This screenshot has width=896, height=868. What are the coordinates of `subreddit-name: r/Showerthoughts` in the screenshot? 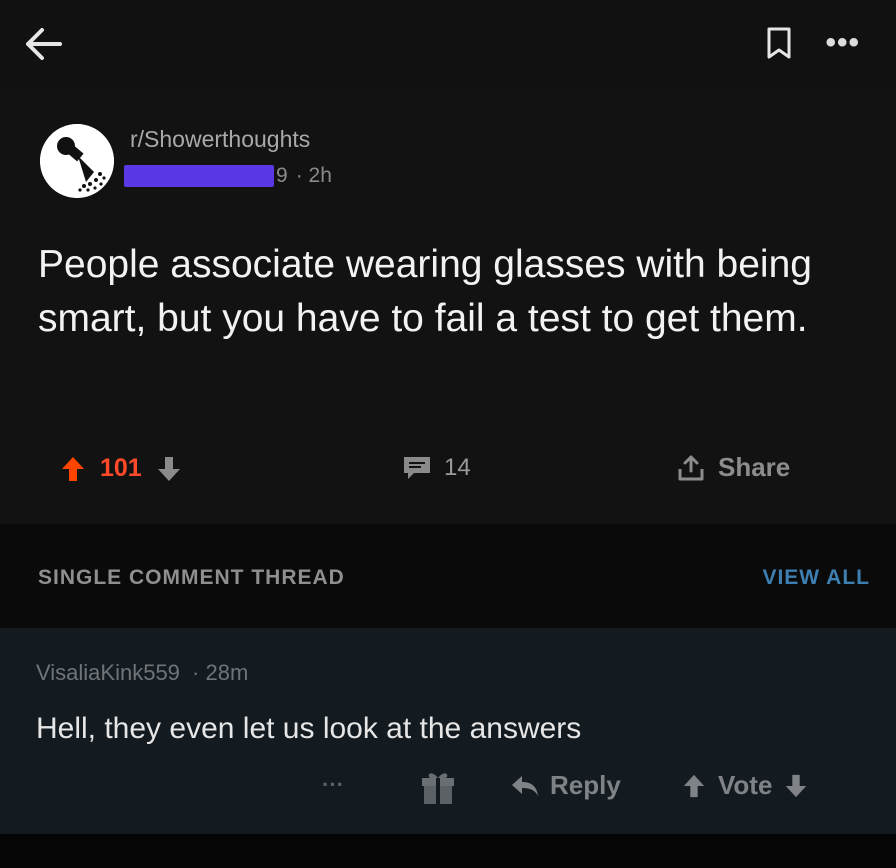 It's located at (220, 139).